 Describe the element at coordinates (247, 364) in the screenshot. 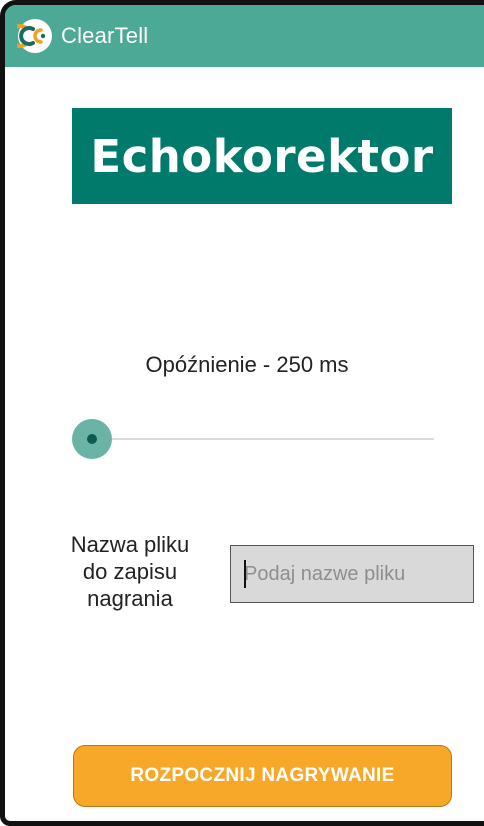

I see `delay-label: Opóźnienie - 250 ms` at that location.